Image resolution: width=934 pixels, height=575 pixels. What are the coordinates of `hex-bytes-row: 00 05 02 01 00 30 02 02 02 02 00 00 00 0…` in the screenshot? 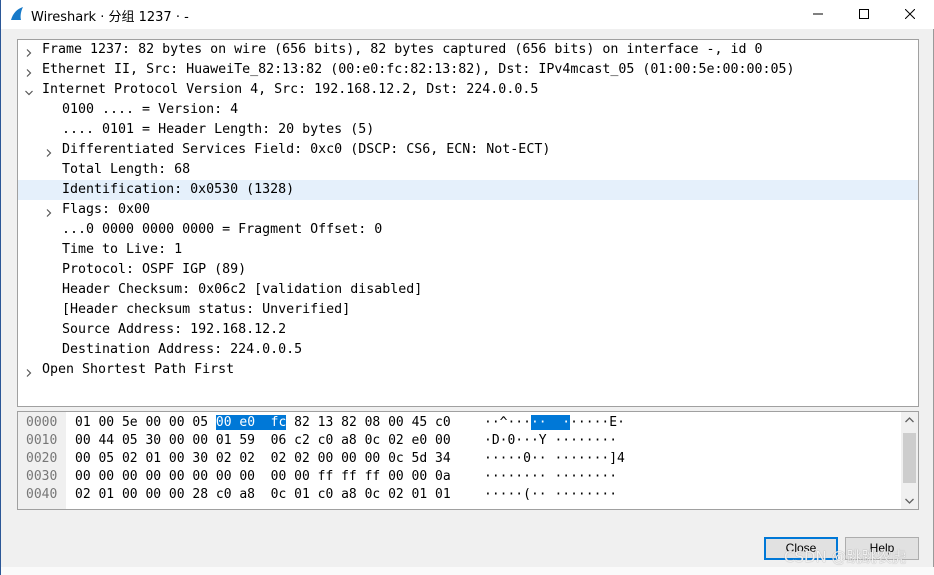 It's located at (263, 459).